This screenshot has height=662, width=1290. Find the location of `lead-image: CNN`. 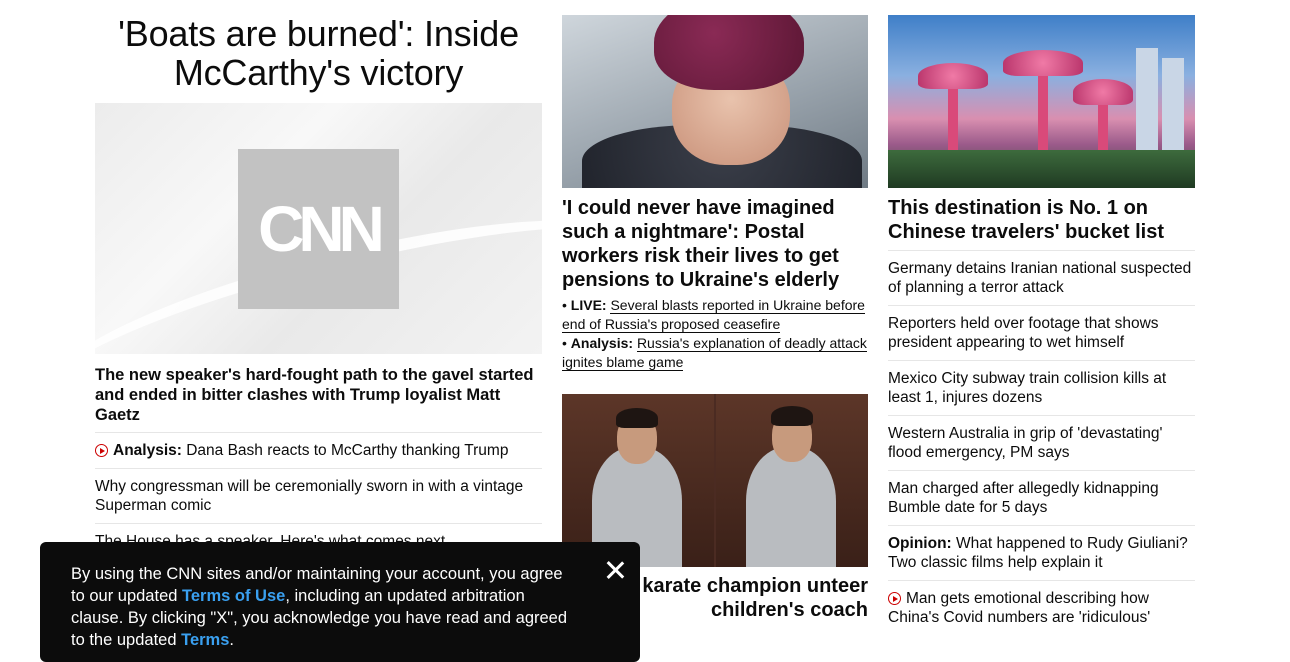

lead-image: CNN is located at coordinates (318, 228).